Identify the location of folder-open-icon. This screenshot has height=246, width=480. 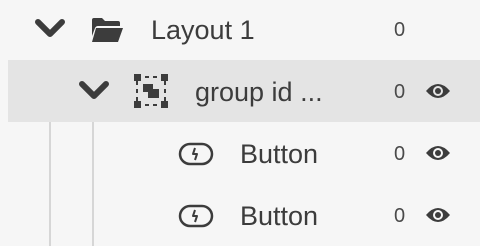
(107, 30).